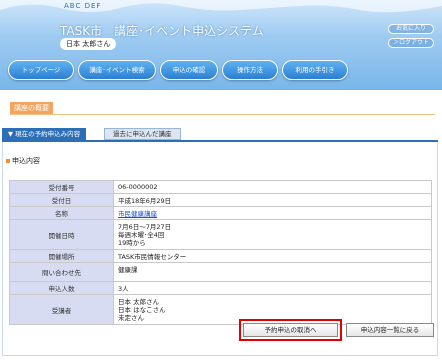  What do you see at coordinates (315, 70) in the screenshot?
I see `nav-usage-guide: 利用の手引き` at bounding box center [315, 70].